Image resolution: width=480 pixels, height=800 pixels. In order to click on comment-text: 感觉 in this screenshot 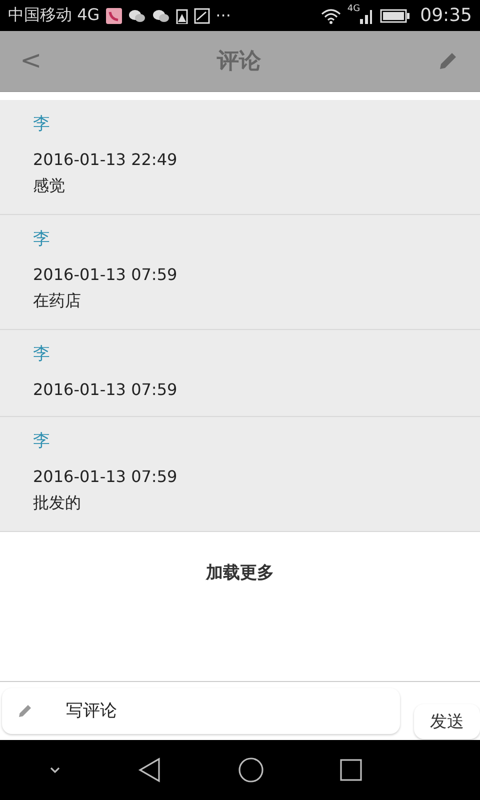, I will do `click(49, 186)`.